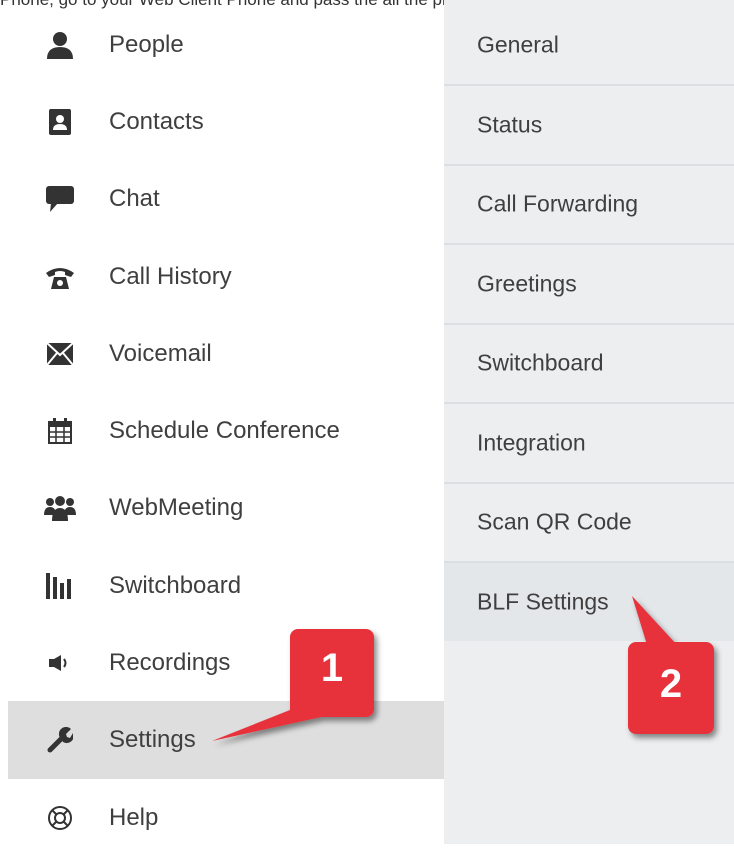 This screenshot has height=857, width=734. I want to click on nav-item-label: Recordings, so click(170, 662).